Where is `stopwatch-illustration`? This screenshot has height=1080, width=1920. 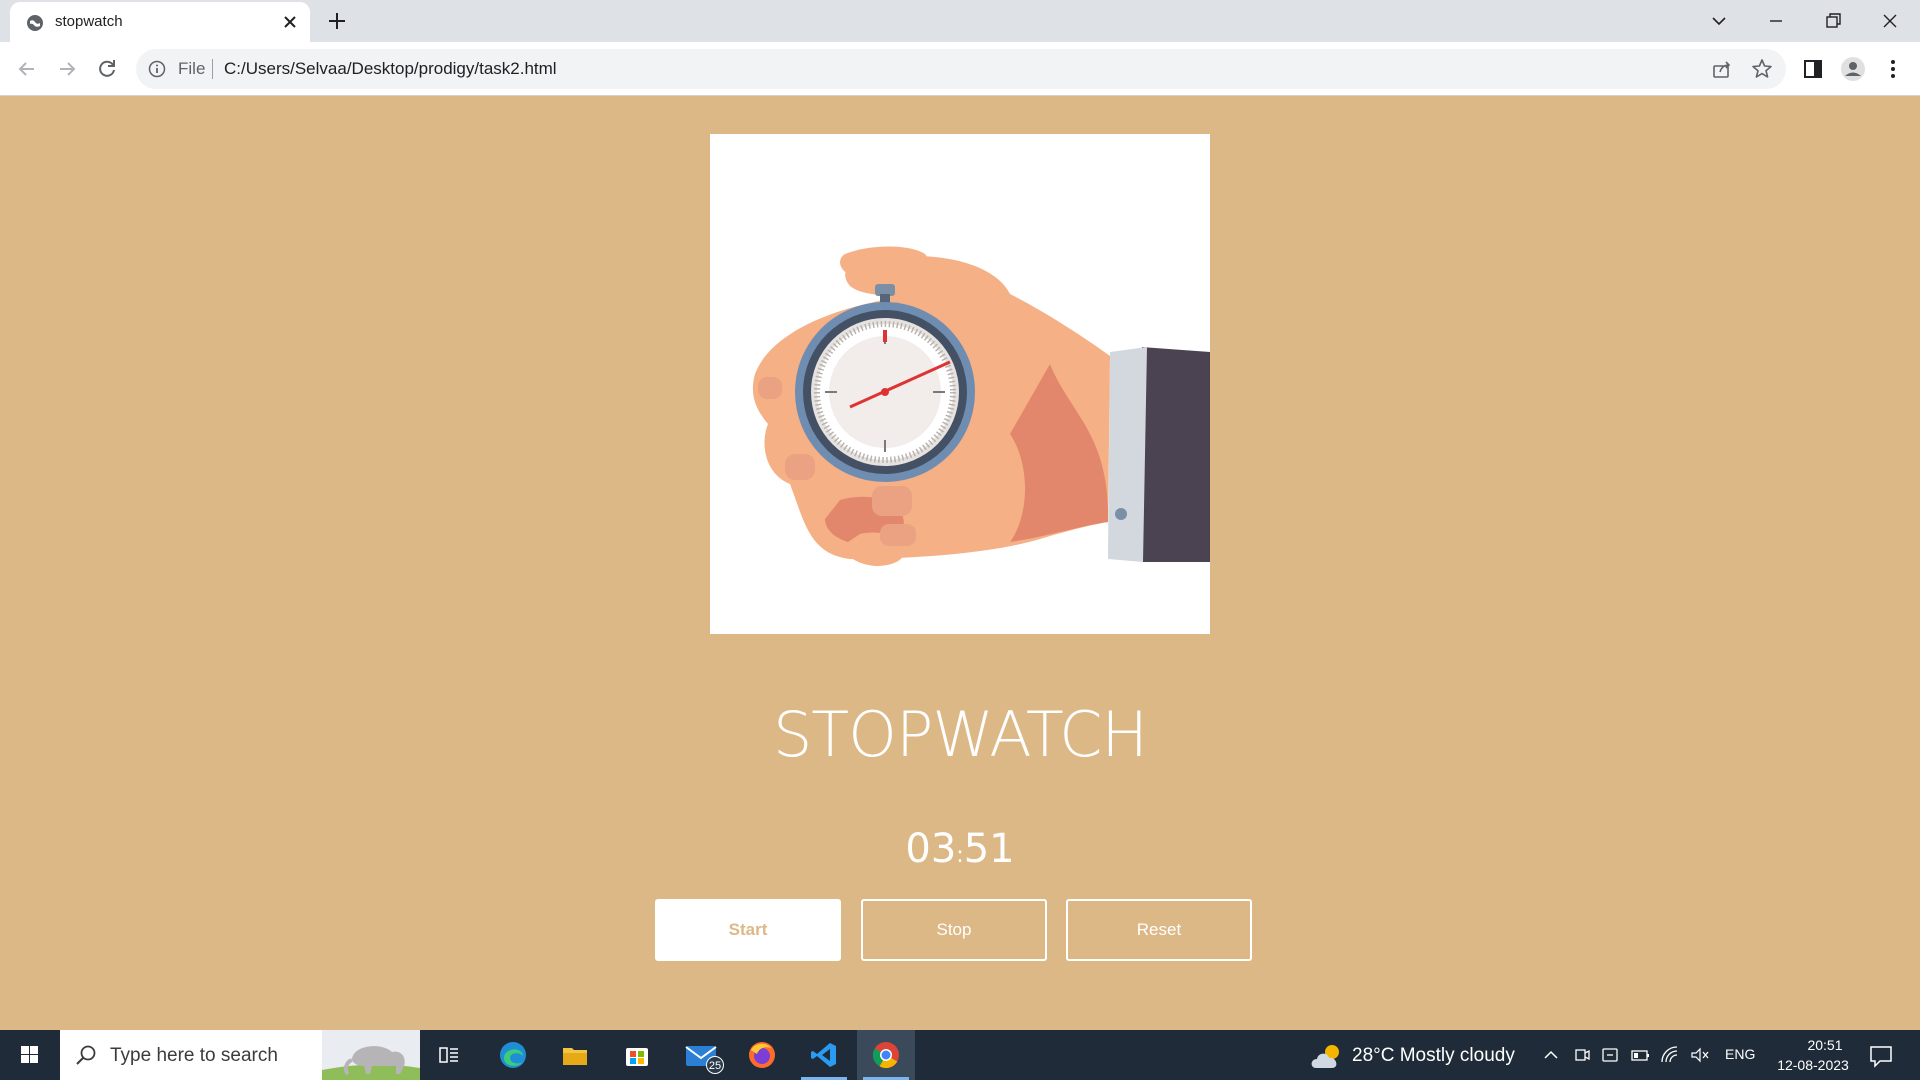
stopwatch-illustration is located at coordinates (960, 384).